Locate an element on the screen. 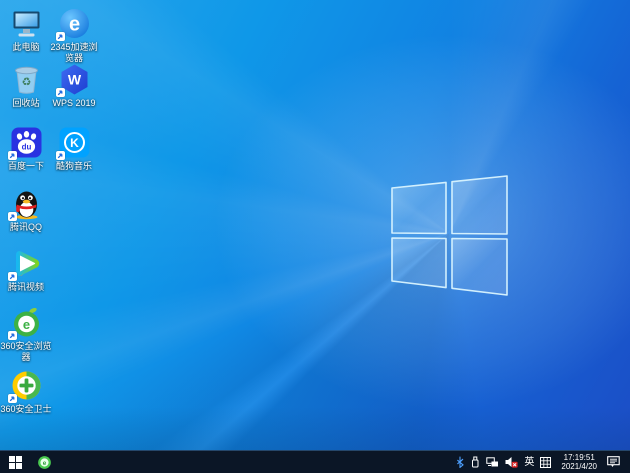 Image resolution: width=630 pixels, height=473 pixels. desktop-icon-tencent-video: 腾讯视频 is located at coordinates (26, 270).